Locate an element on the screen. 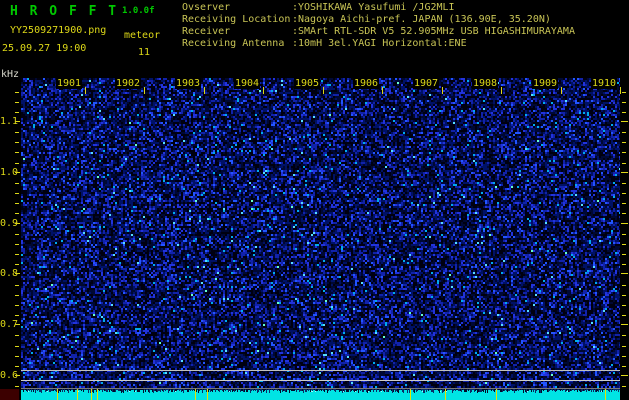 The width and height of the screenshot is (629, 400). output-filename: YY2509271900.png is located at coordinates (58, 30).